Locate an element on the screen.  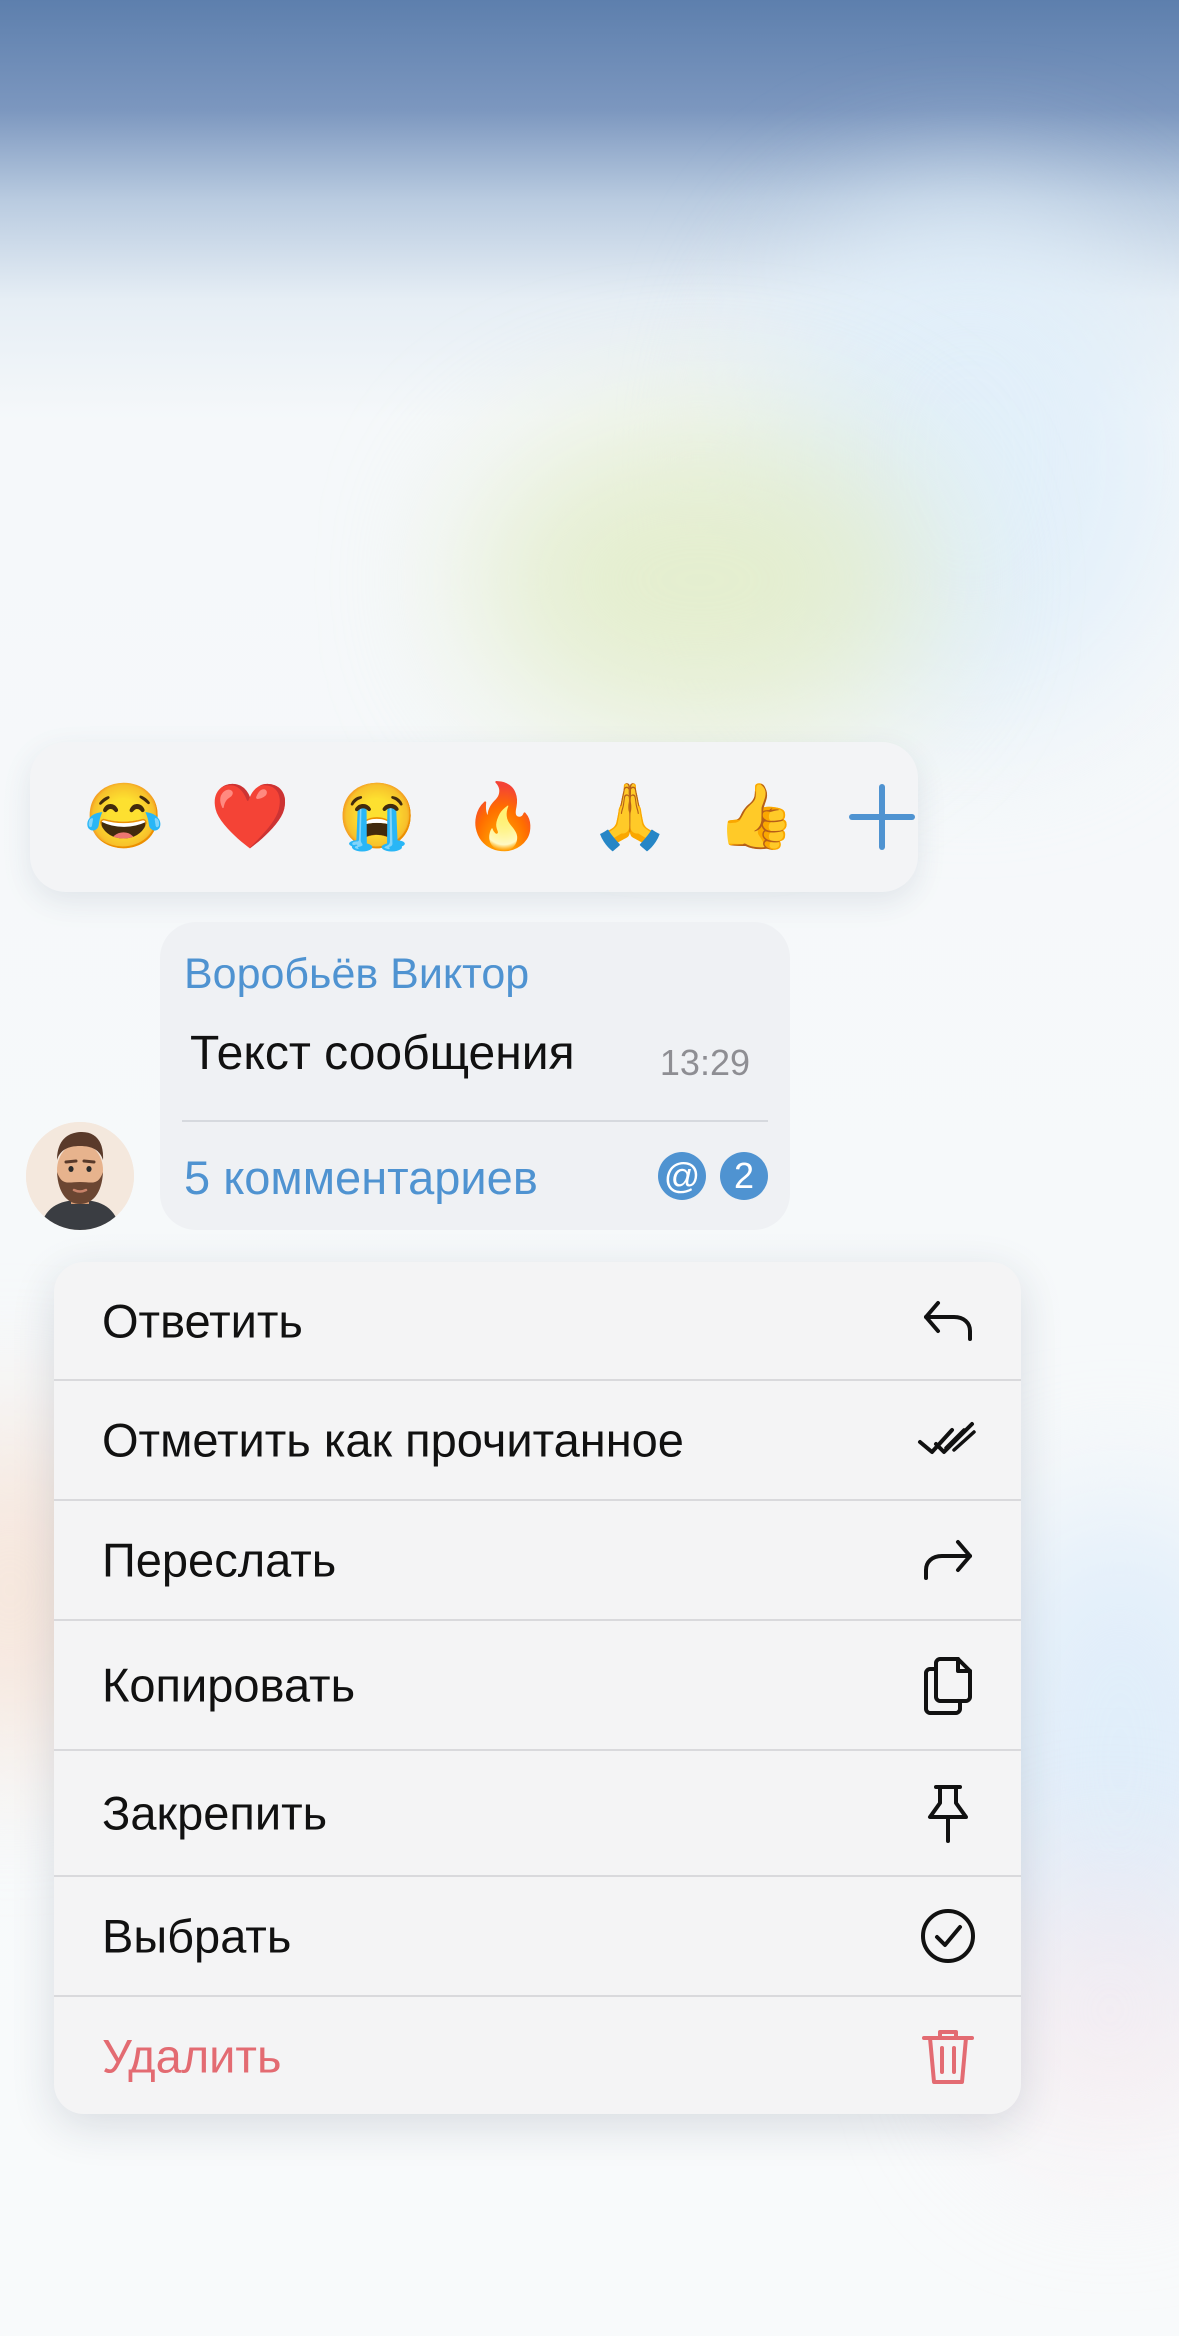
menu-item-copy: Копировать is located at coordinates (537, 1685).